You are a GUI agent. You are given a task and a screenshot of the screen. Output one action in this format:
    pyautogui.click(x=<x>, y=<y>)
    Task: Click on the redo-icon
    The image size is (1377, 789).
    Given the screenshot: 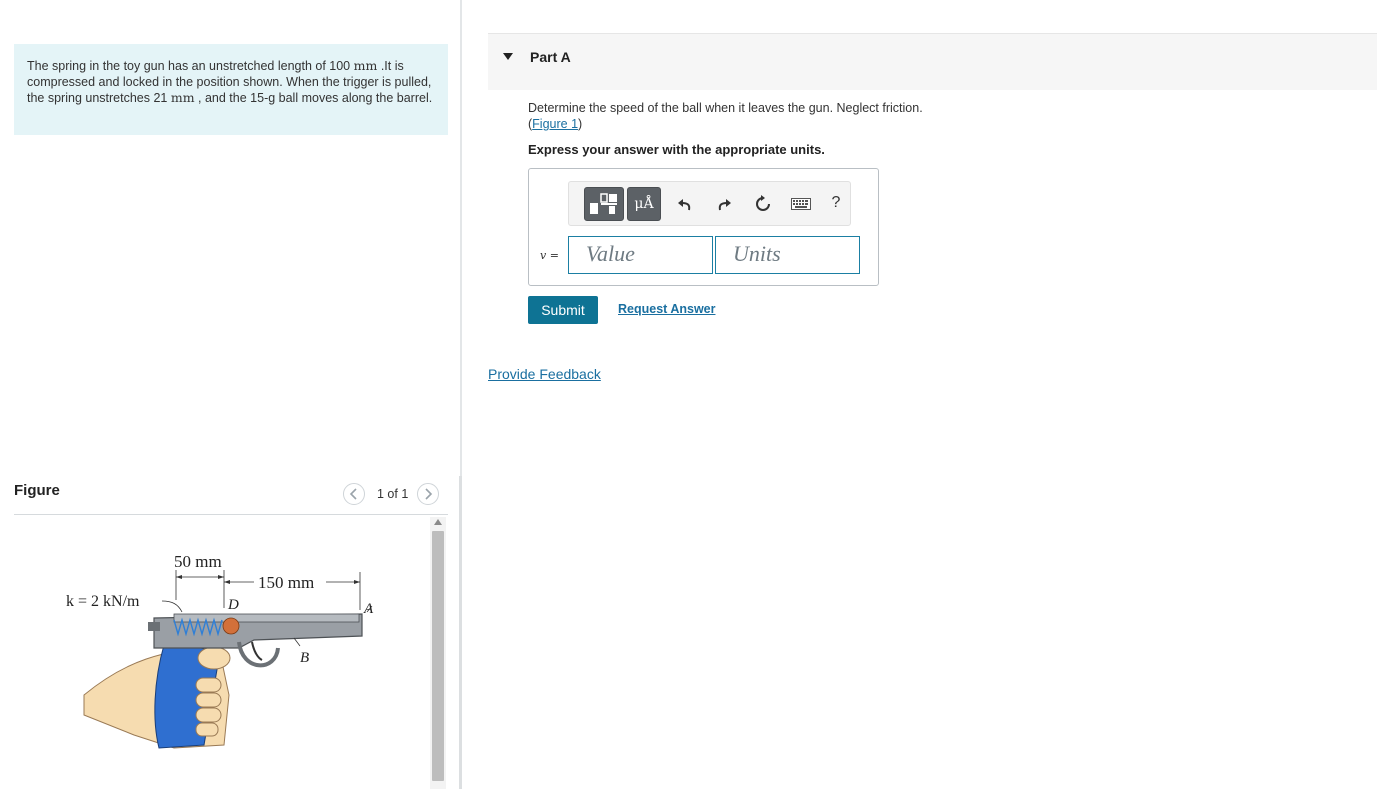 What is the action you would take?
    pyautogui.click(x=724, y=204)
    